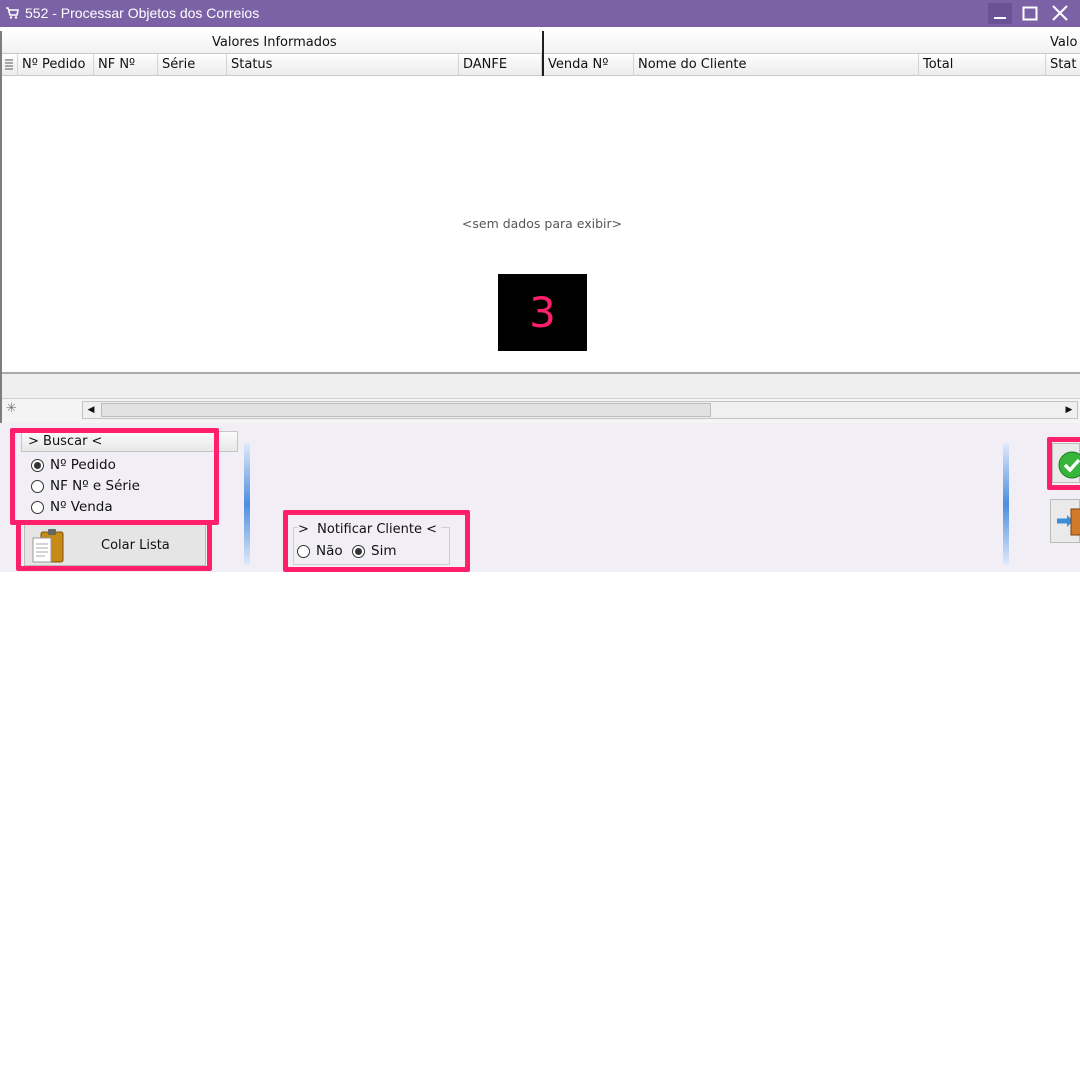 The image size is (1080, 1080). Describe the element at coordinates (10, 64) in the screenshot. I see `column-chooser-icon` at that location.